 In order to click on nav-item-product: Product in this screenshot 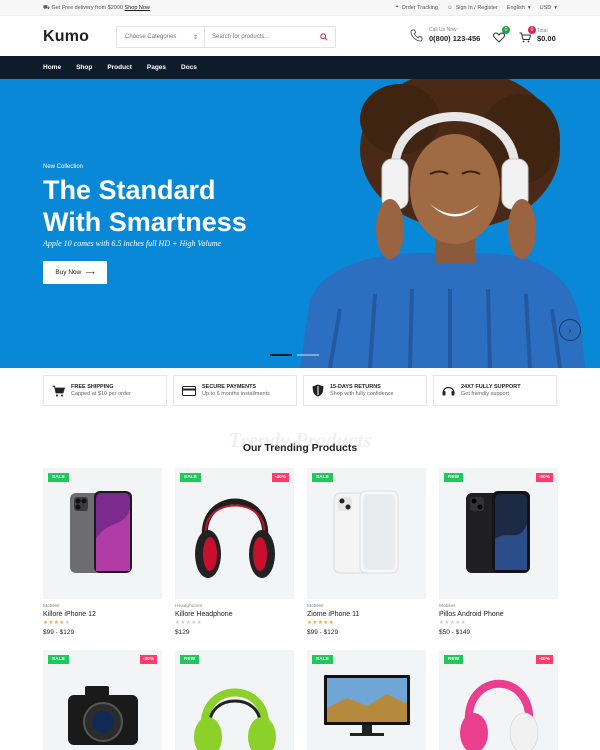, I will do `click(119, 67)`.